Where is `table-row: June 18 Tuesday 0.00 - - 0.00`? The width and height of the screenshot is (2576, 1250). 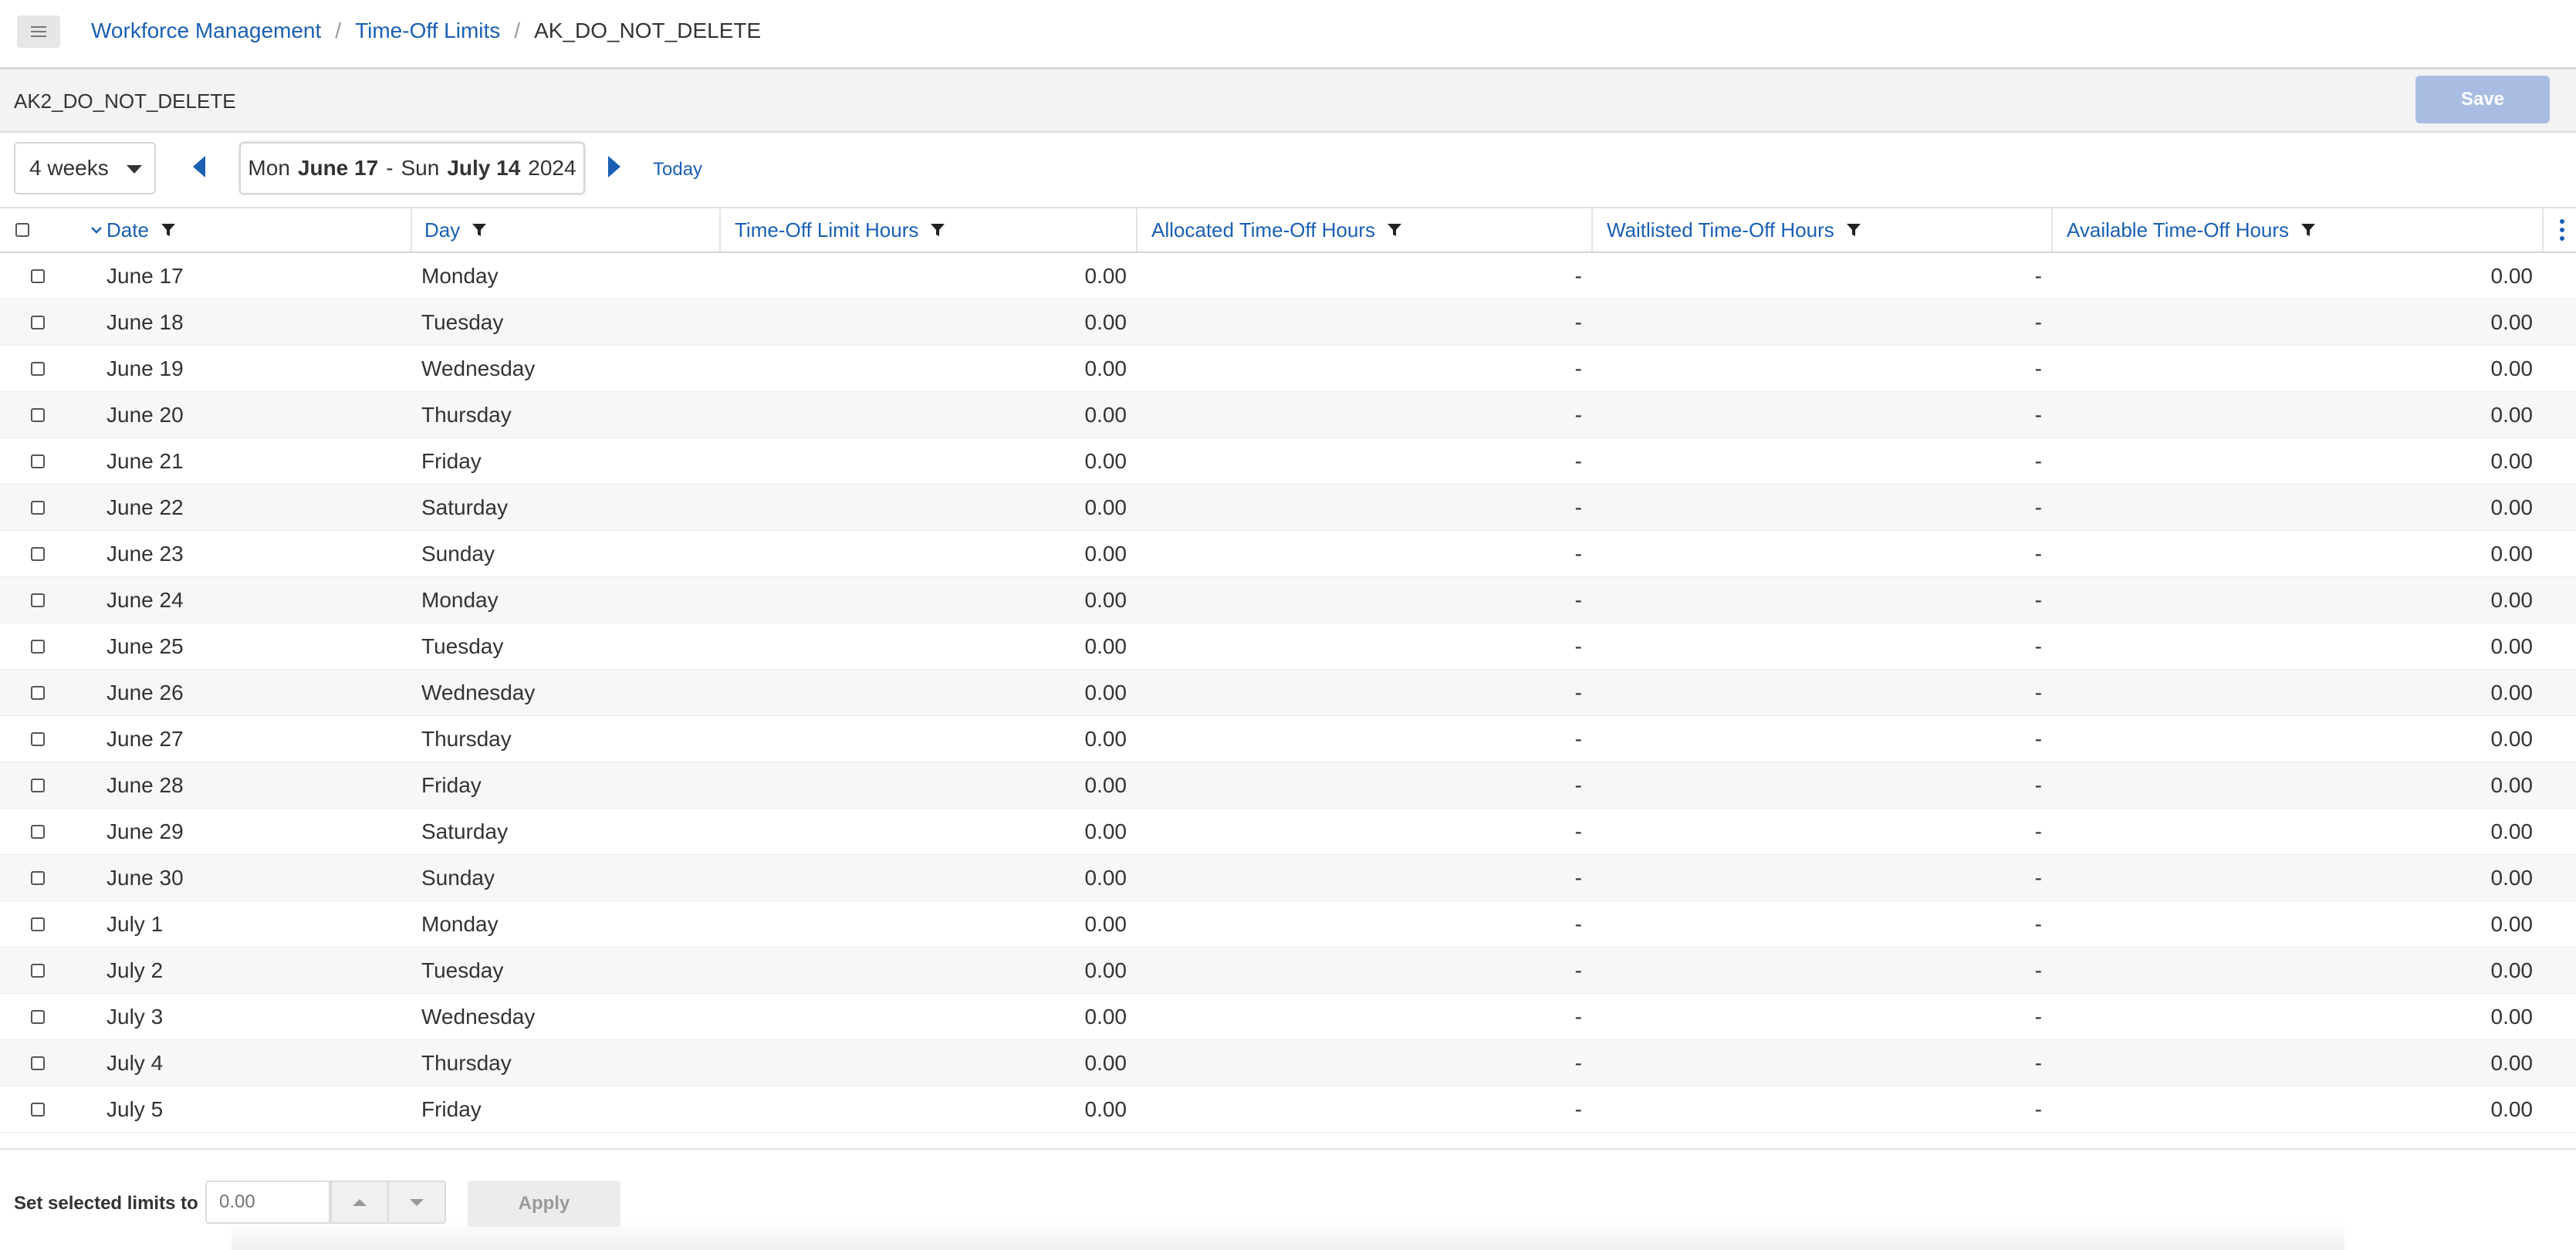 table-row: June 18 Tuesday 0.00 - - 0.00 is located at coordinates (1288, 322).